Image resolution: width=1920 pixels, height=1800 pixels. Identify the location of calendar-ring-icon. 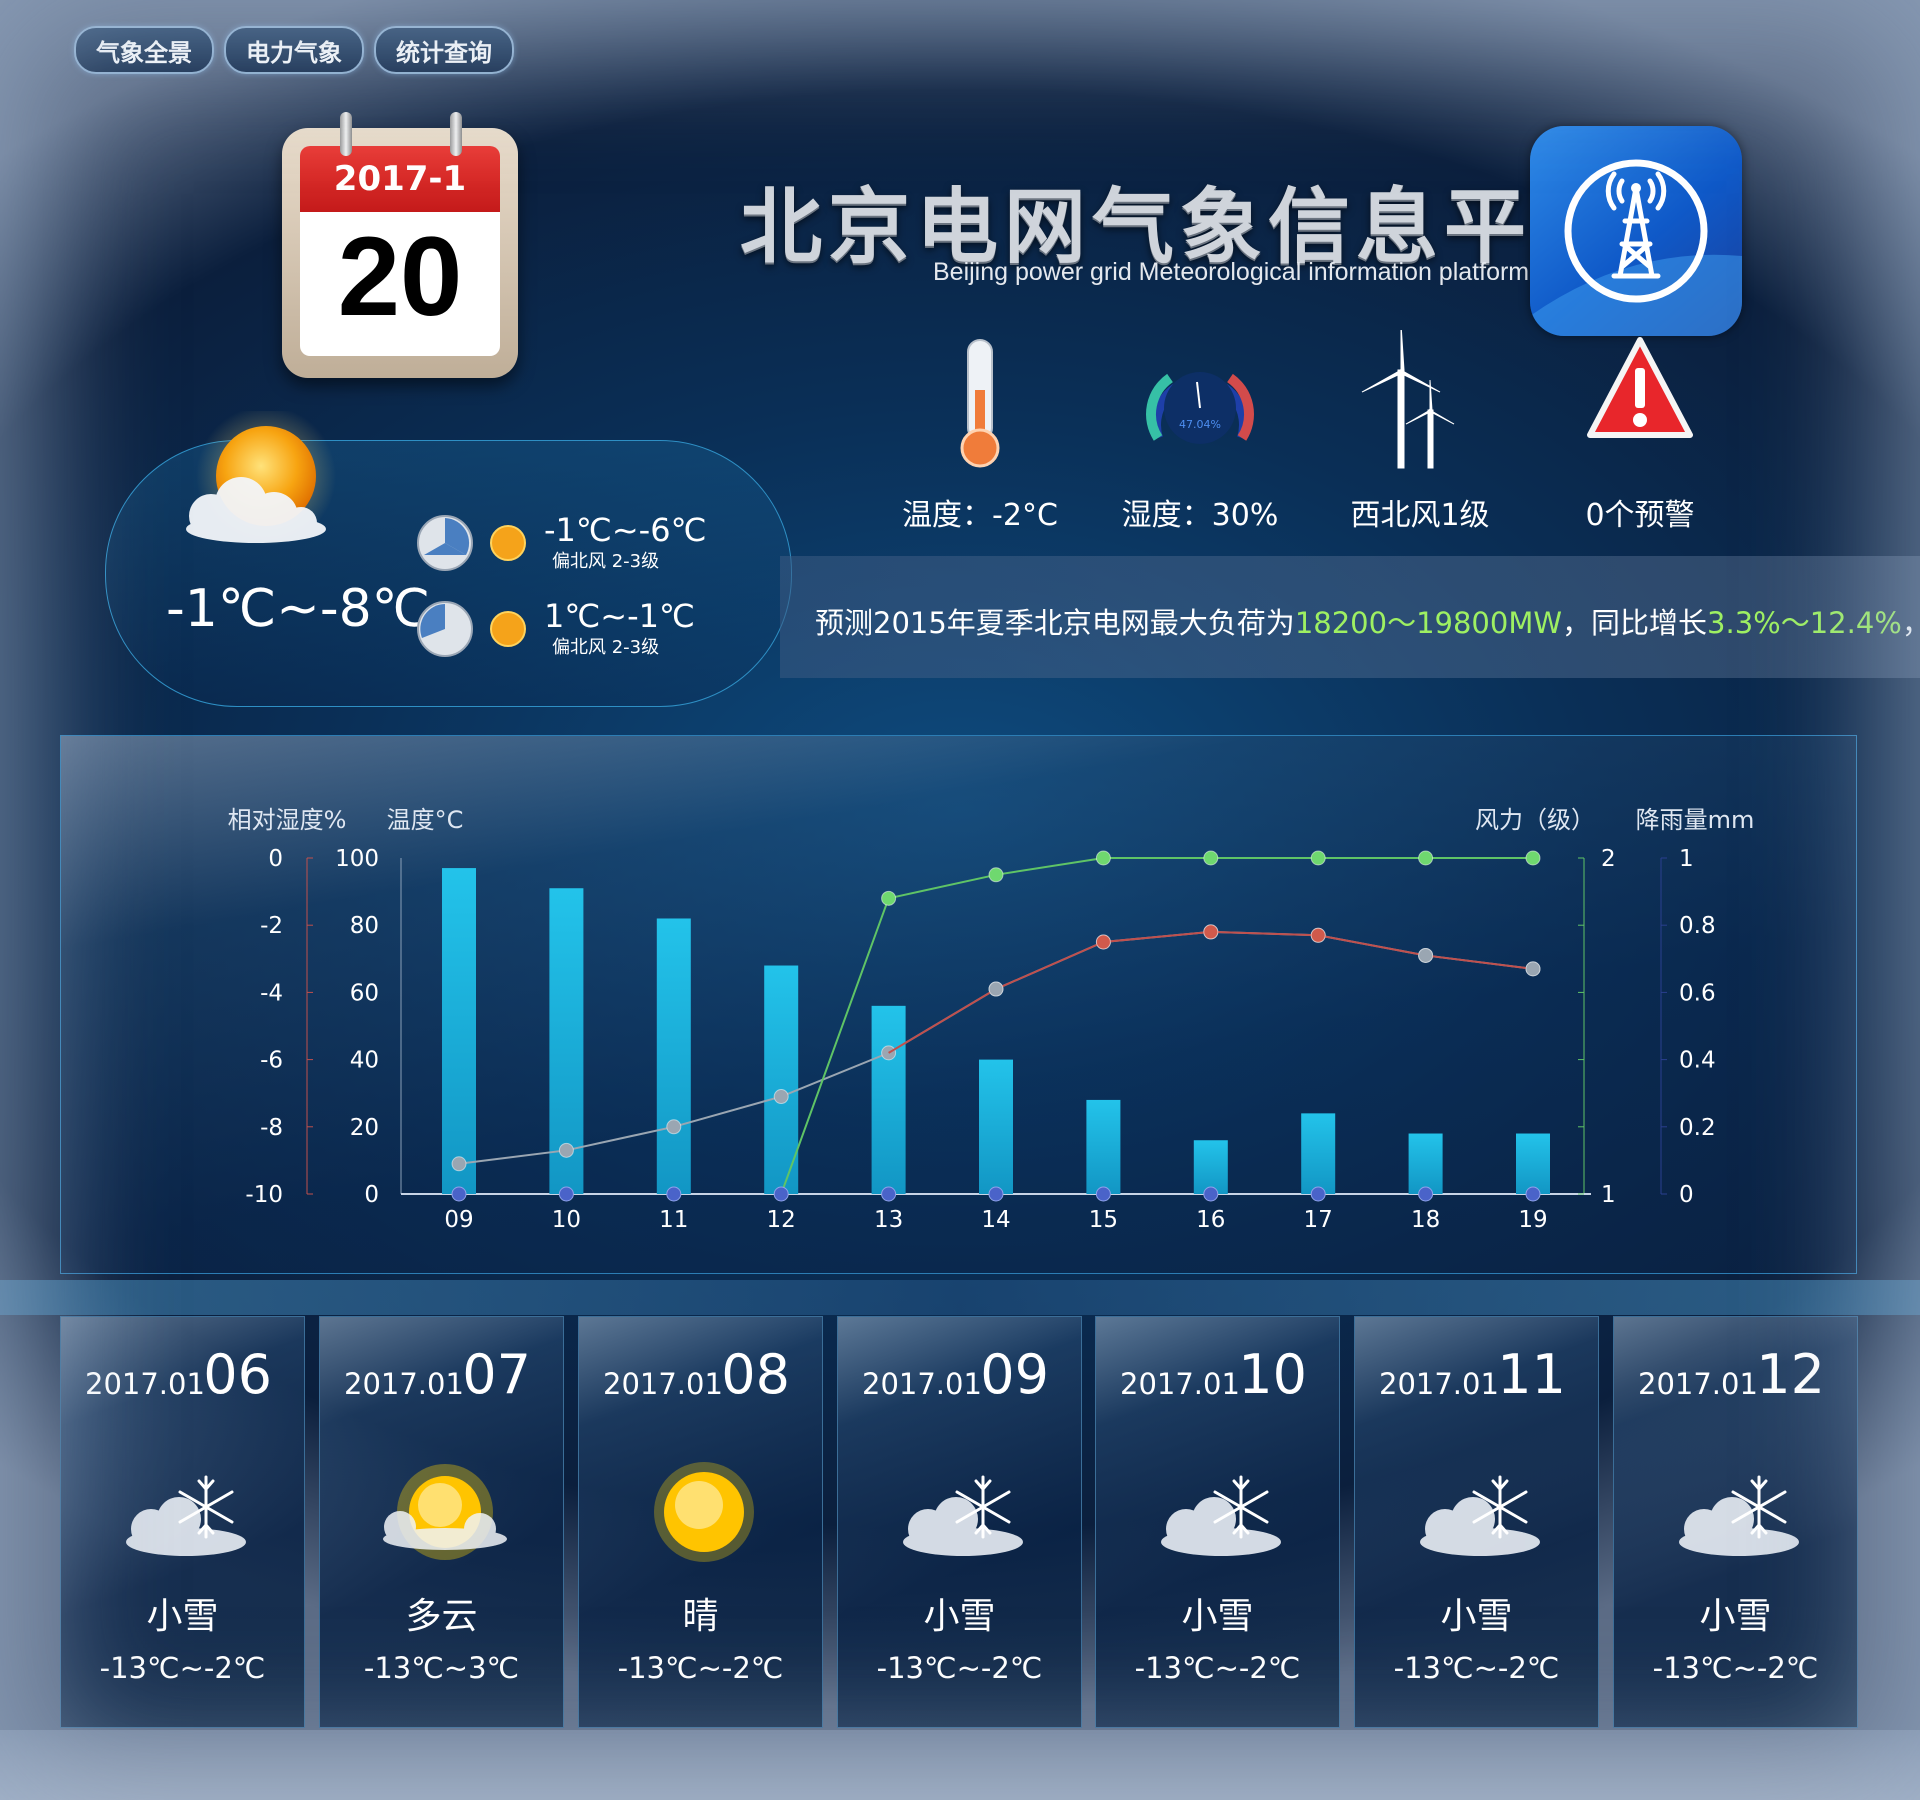
(346, 134).